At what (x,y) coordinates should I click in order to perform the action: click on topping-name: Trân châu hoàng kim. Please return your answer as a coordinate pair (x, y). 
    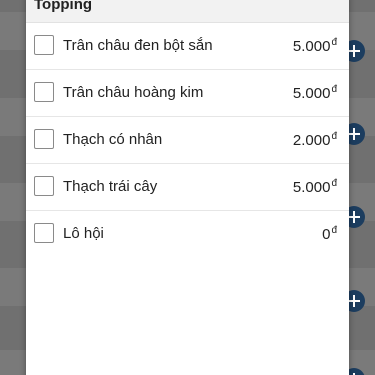
    Looking at the image, I should click on (133, 92).